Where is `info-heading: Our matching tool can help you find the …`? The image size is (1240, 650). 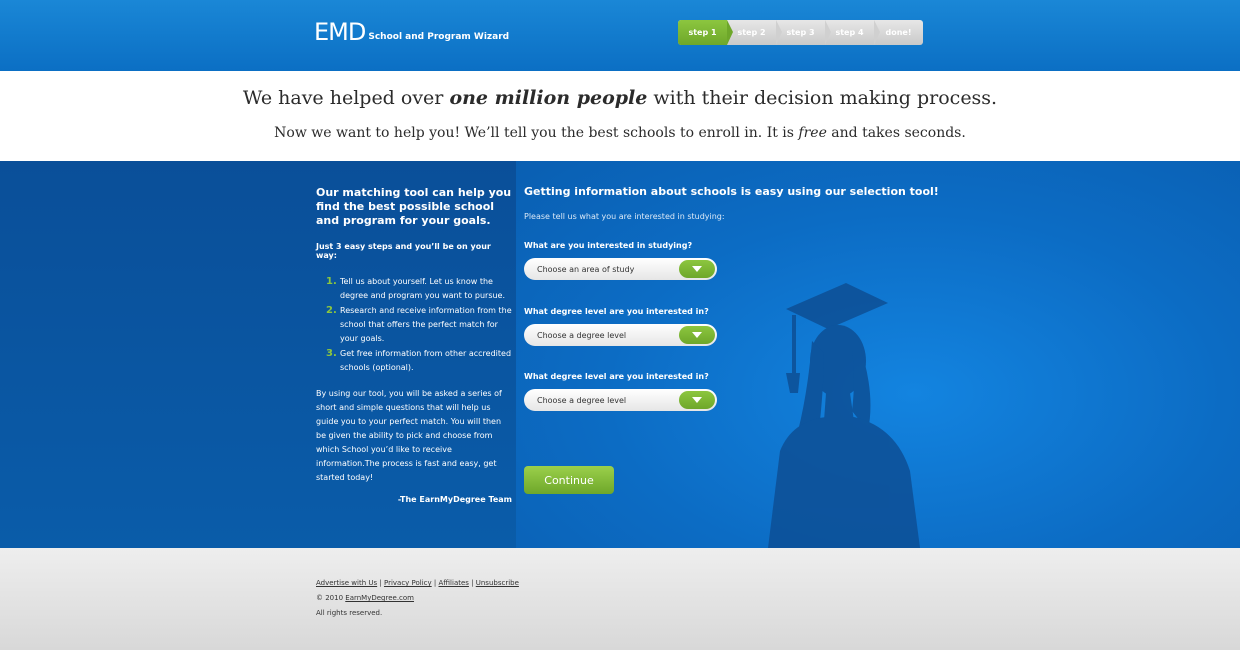 info-heading: Our matching tool can help you find the … is located at coordinates (414, 206).